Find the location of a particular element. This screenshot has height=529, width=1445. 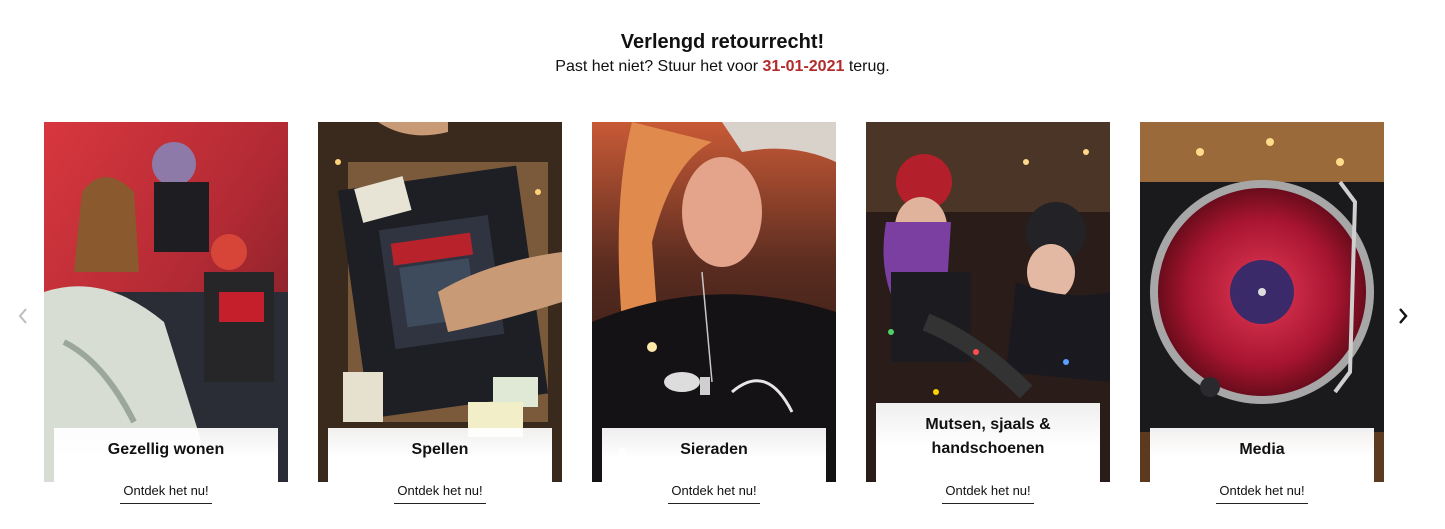

category-caption: Mutsen, sjaals & handschoenen is located at coordinates (988, 442).